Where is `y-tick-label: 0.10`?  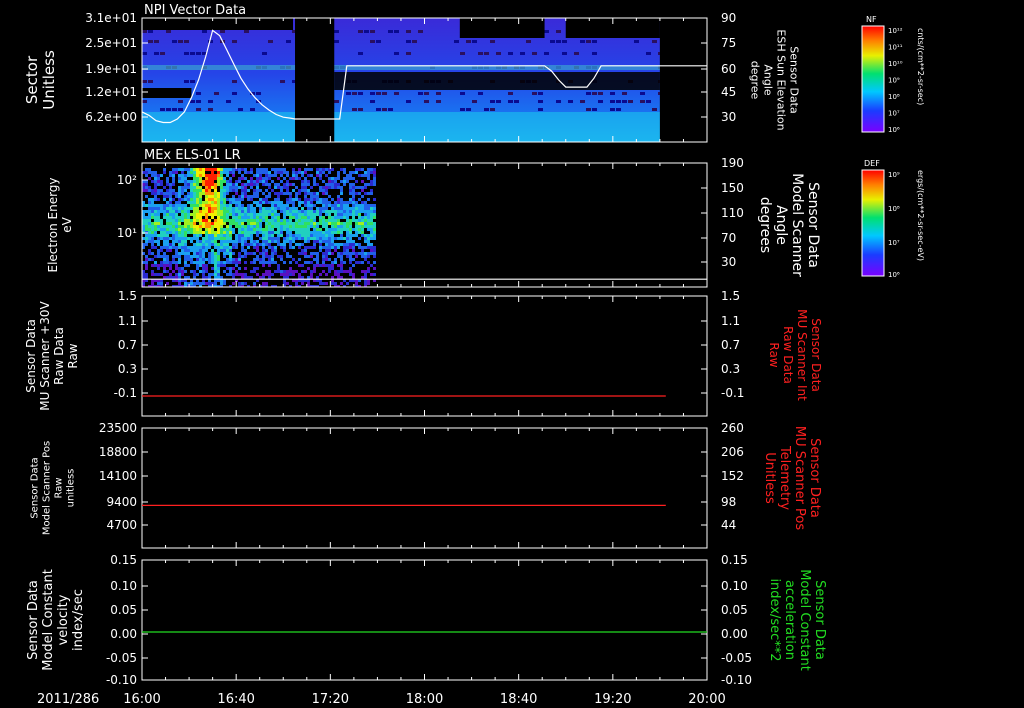
y-tick-label: 0.10 is located at coordinates (123, 586).